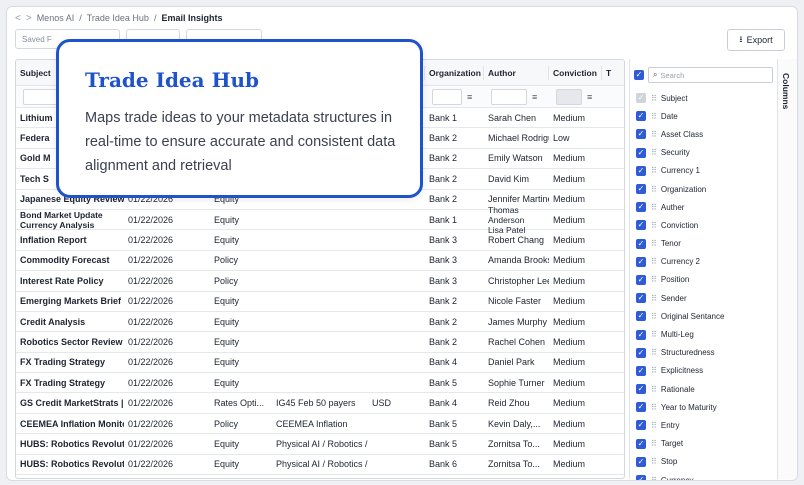 This screenshot has height=485, width=804. What do you see at coordinates (703, 371) in the screenshot?
I see `column-toggle-item: ✓ ⠿ Explicitness` at bounding box center [703, 371].